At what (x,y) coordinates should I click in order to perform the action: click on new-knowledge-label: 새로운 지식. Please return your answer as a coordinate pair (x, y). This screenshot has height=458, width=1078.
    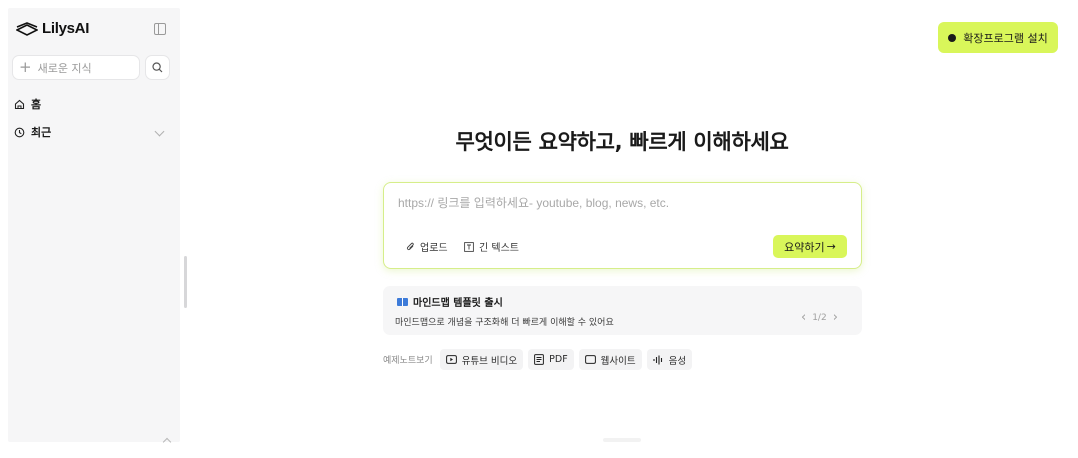
    Looking at the image, I should click on (64, 68).